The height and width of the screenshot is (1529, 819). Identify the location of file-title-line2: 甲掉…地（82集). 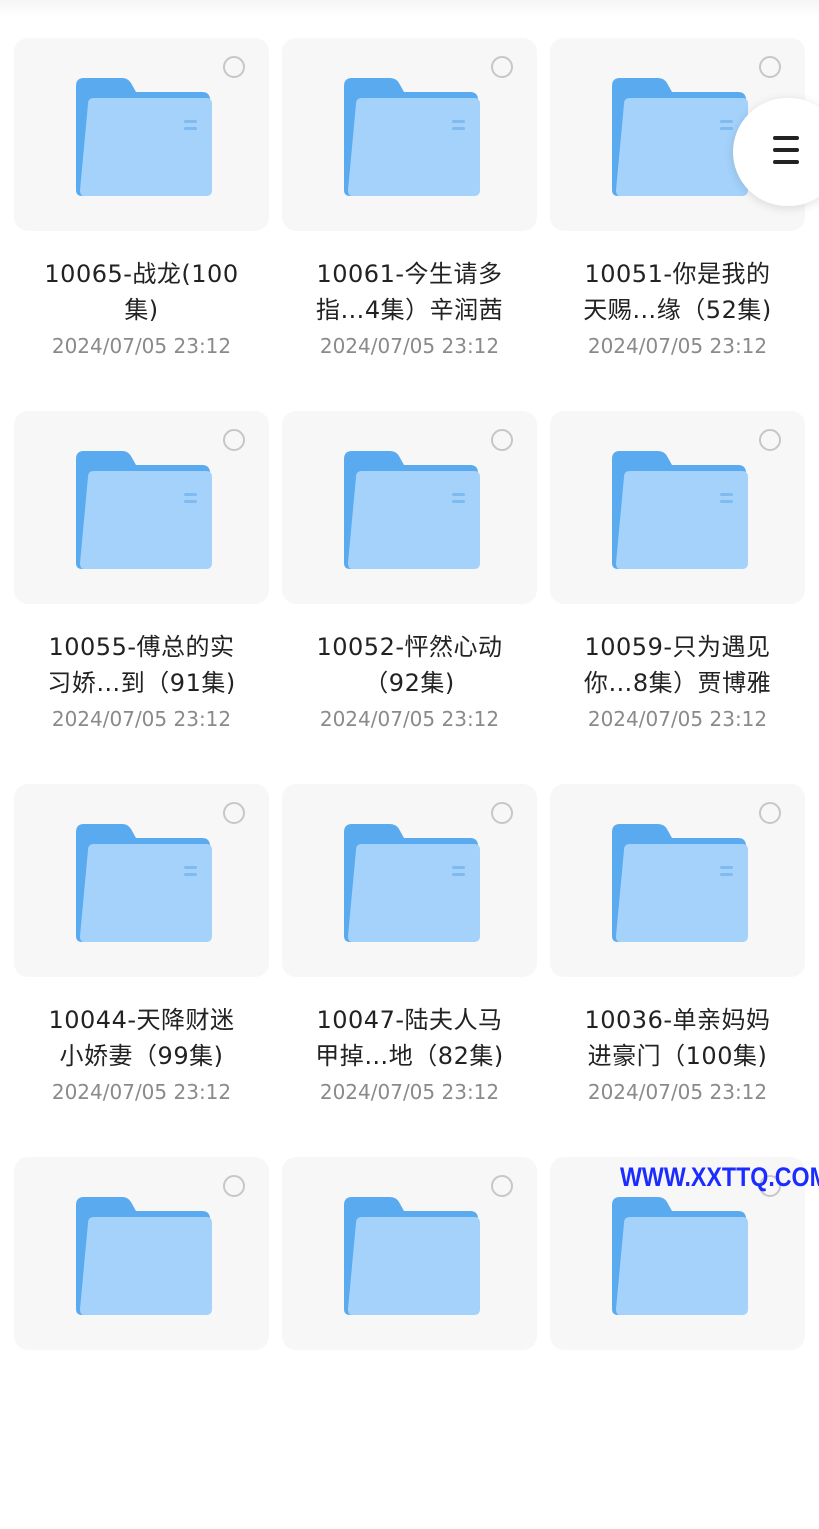
(409, 1056).